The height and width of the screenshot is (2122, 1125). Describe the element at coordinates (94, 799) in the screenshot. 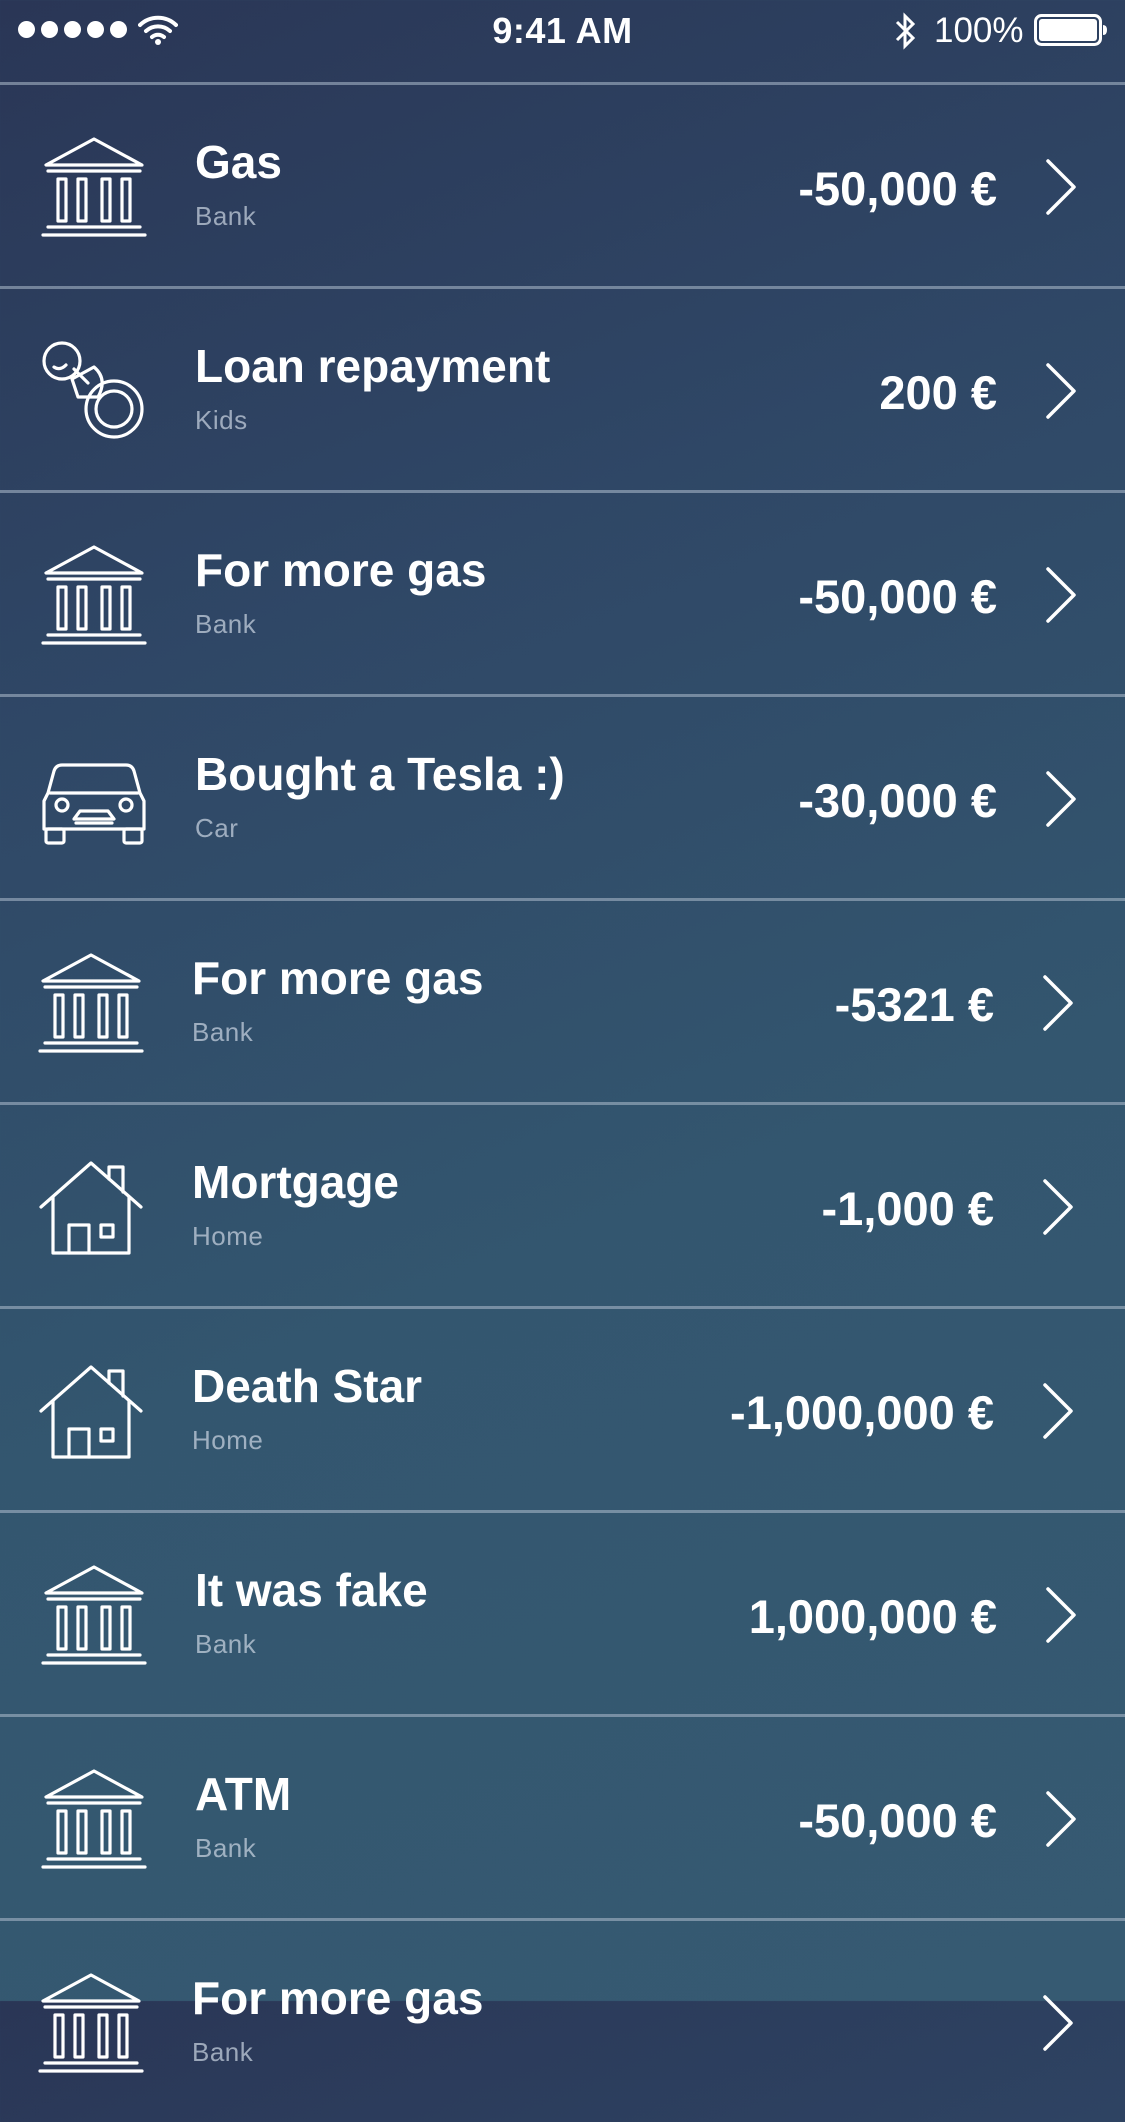

I see `car-icon` at that location.